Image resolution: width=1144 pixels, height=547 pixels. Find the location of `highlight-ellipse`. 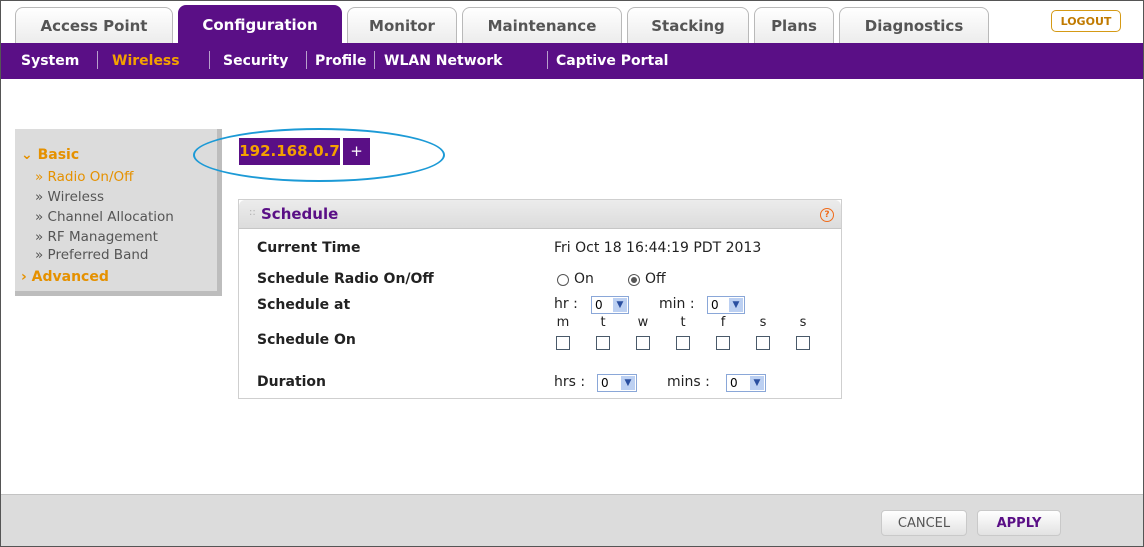

highlight-ellipse is located at coordinates (319, 155).